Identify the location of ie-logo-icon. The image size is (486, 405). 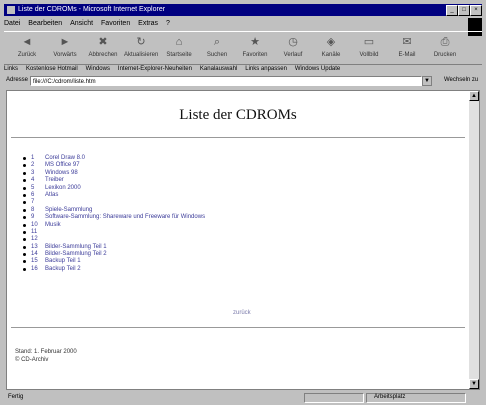
(11, 10).